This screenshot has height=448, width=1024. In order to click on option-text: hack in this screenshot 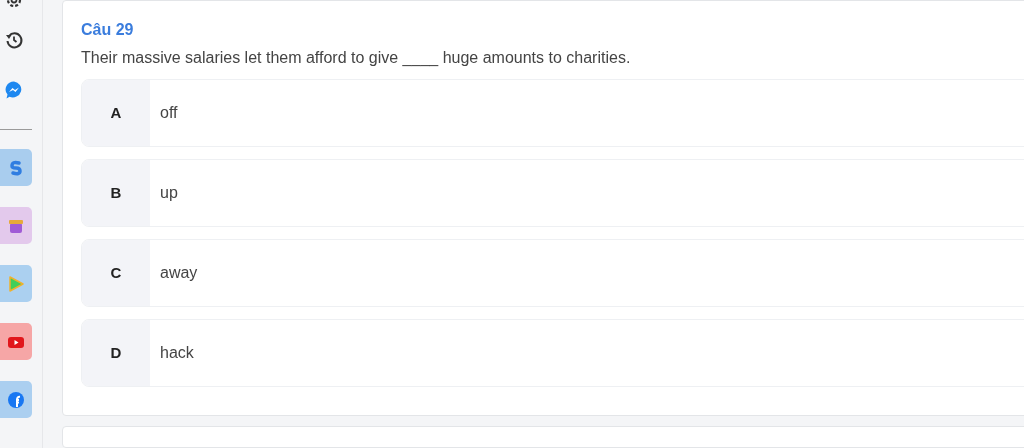, I will do `click(176, 352)`.